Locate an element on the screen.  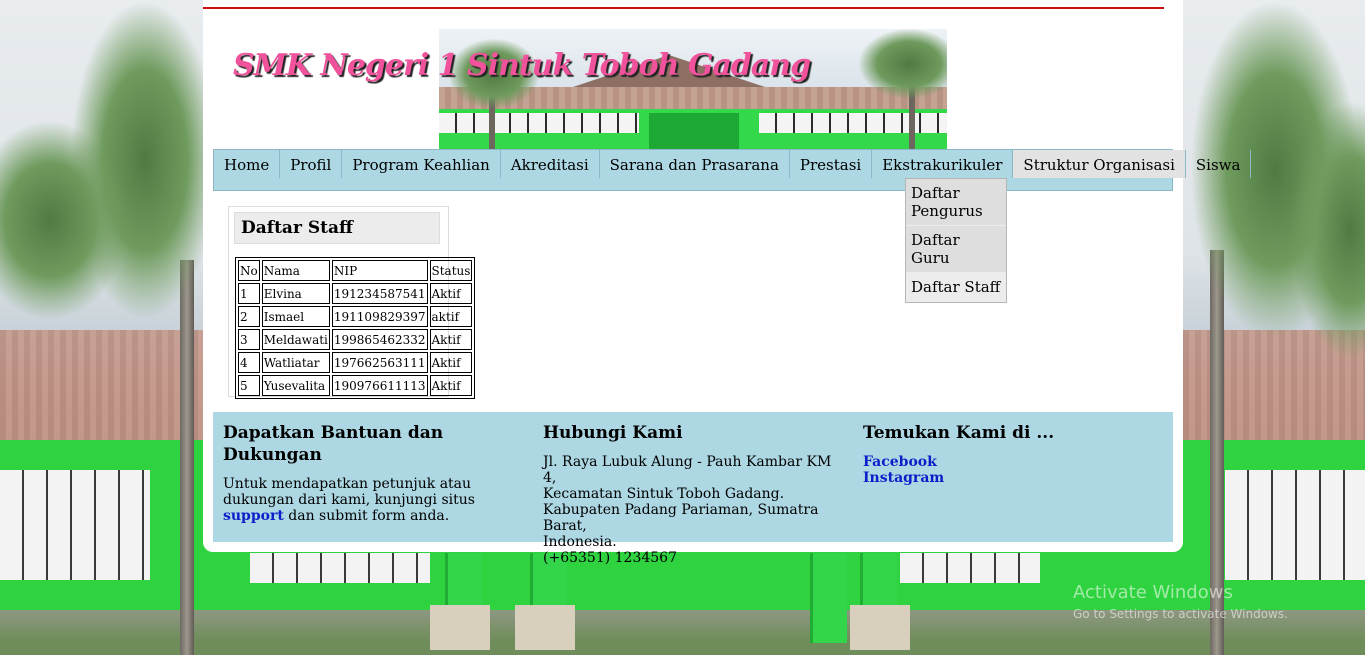
footer-contact-heading: Hubungi Kami is located at coordinates (613, 433).